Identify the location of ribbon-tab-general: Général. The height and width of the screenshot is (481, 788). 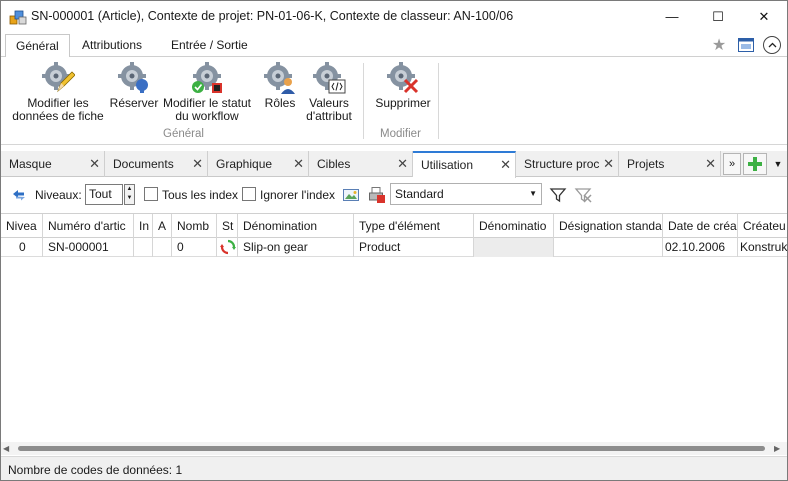
(37, 46).